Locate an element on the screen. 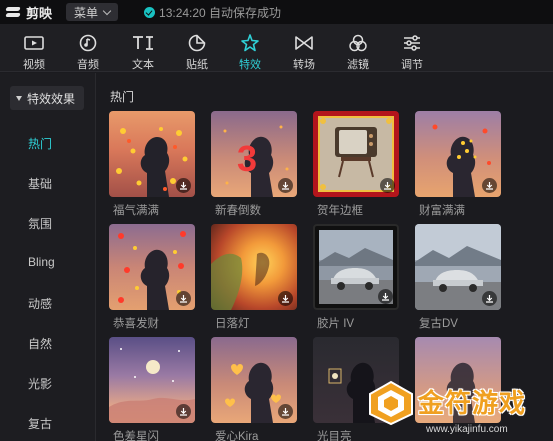 The image size is (553, 441). tab-filter-label: 滤镜 is located at coordinates (358, 65).